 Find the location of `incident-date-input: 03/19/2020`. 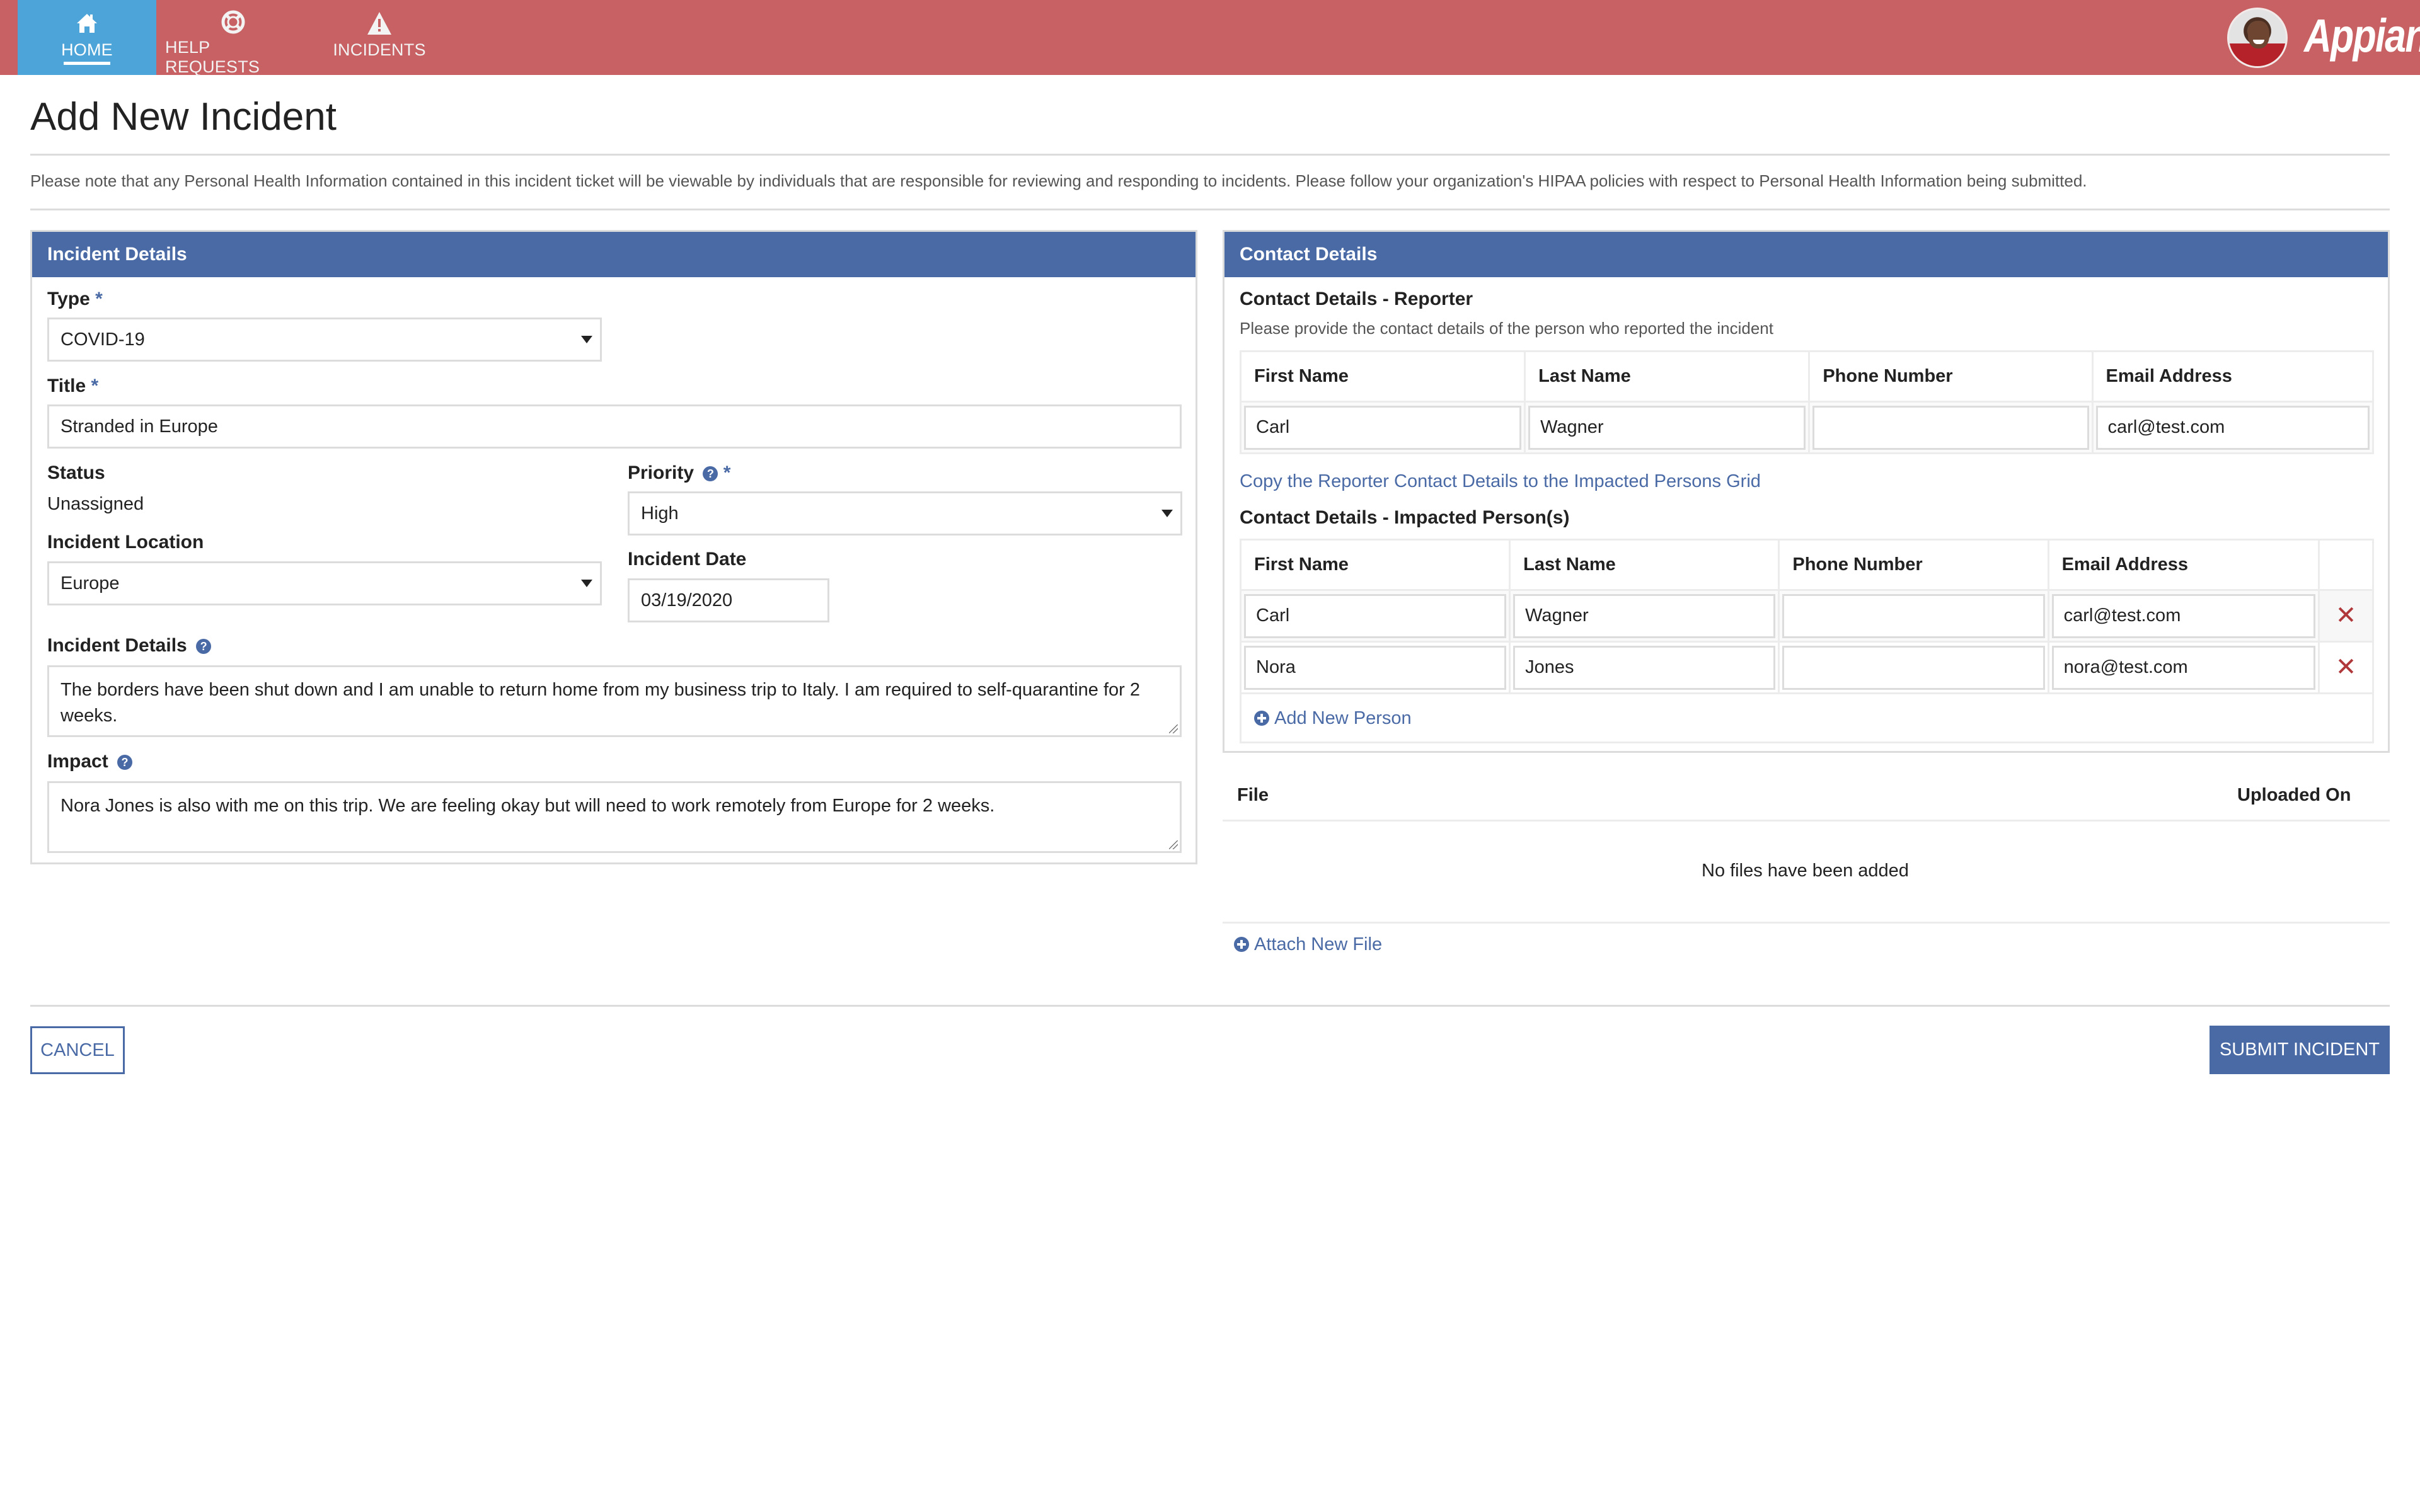

incident-date-input: 03/19/2020 is located at coordinates (729, 600).